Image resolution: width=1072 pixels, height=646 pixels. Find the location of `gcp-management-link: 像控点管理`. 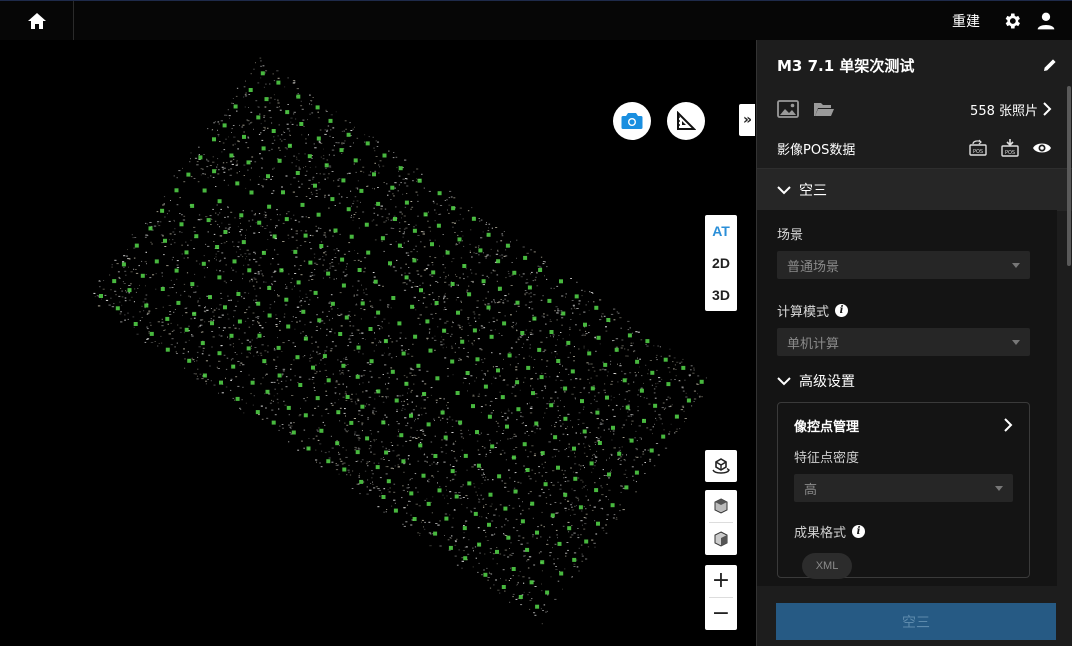

gcp-management-link: 像控点管理 is located at coordinates (903, 425).